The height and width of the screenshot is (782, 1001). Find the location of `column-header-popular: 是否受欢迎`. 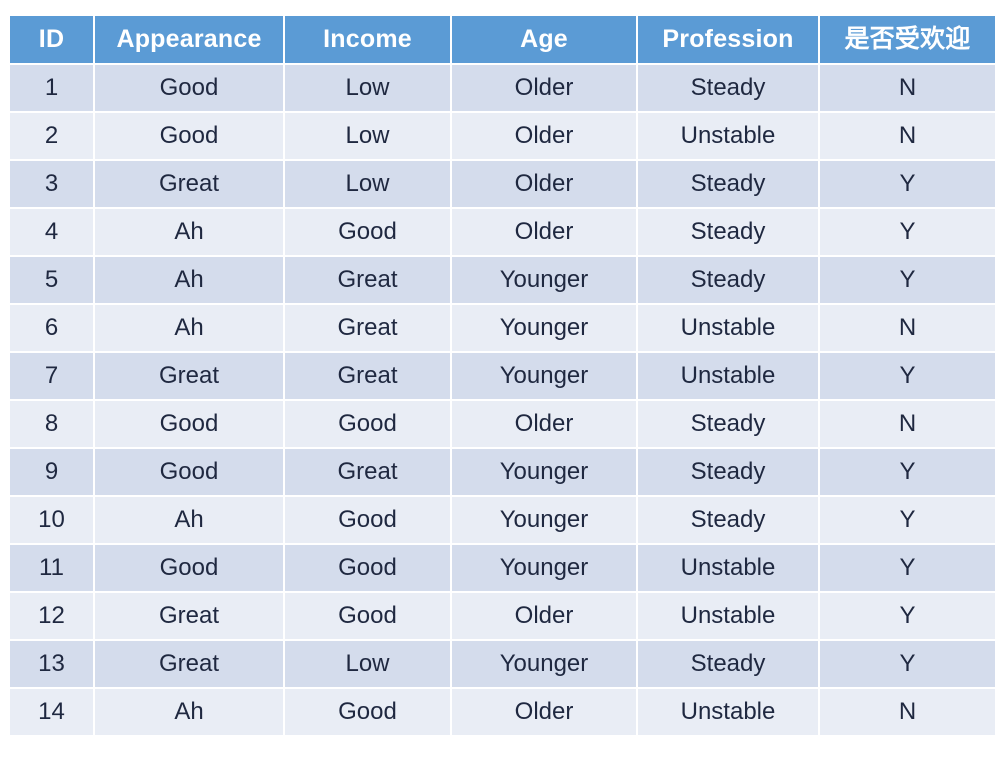

column-header-popular: 是否受欢迎 is located at coordinates (907, 39).